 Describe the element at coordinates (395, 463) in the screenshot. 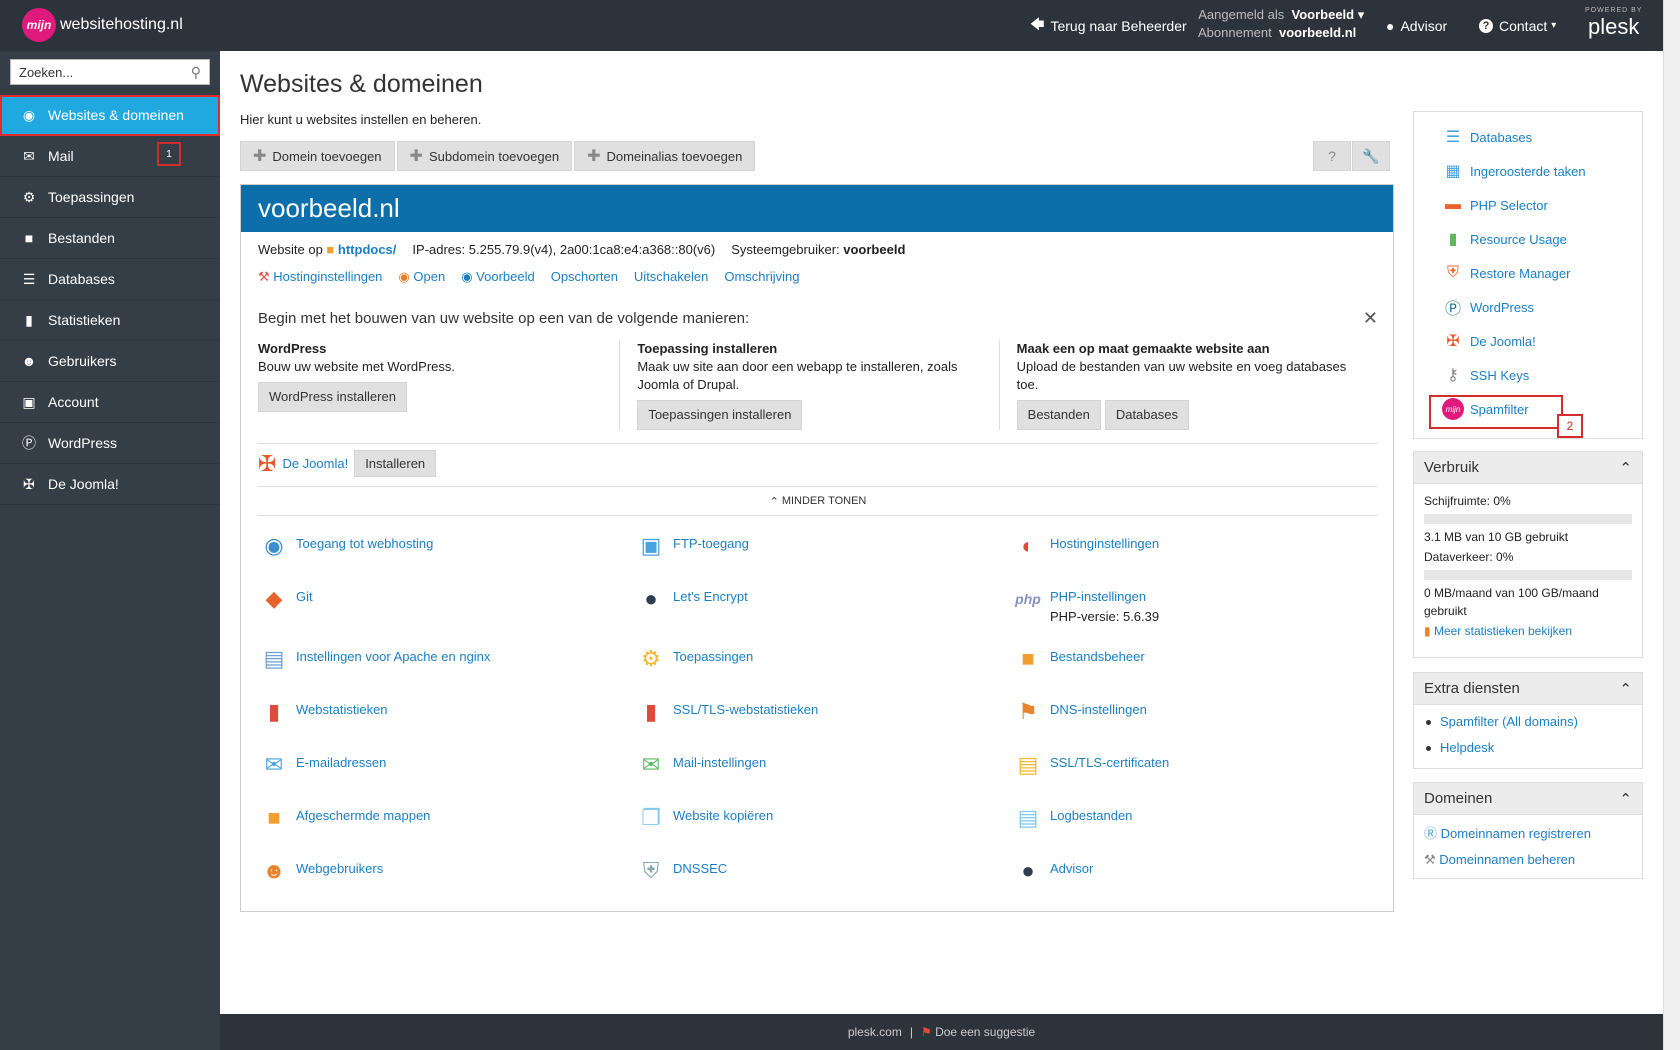

I see `joomla-install-button: Installeren` at that location.